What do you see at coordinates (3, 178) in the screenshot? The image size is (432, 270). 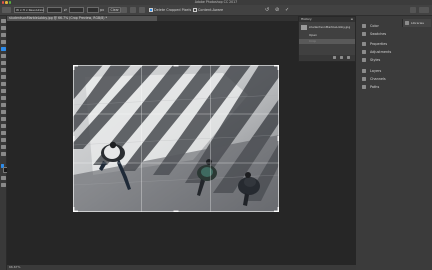 I see `quick-mask-icon` at bounding box center [3, 178].